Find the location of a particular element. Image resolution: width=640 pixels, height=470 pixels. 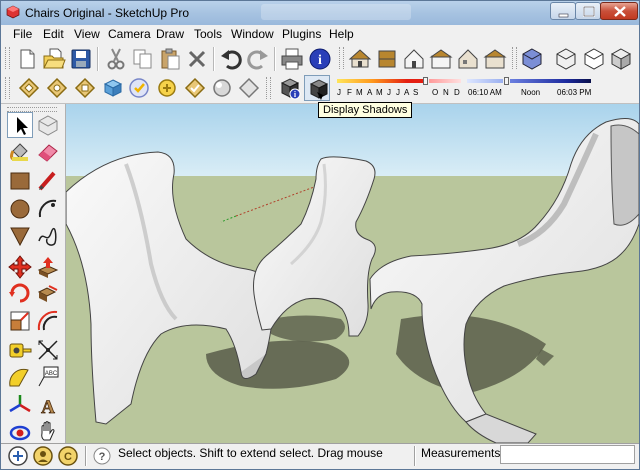

monochrome-style-button is located at coordinates (139, 88).